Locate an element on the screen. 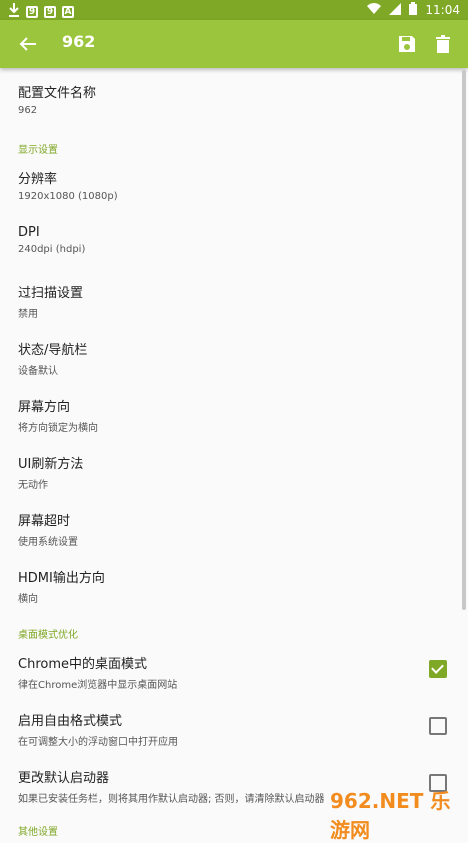 The width and height of the screenshot is (468, 843). display-section-header: 显示设置 is located at coordinates (38, 150).